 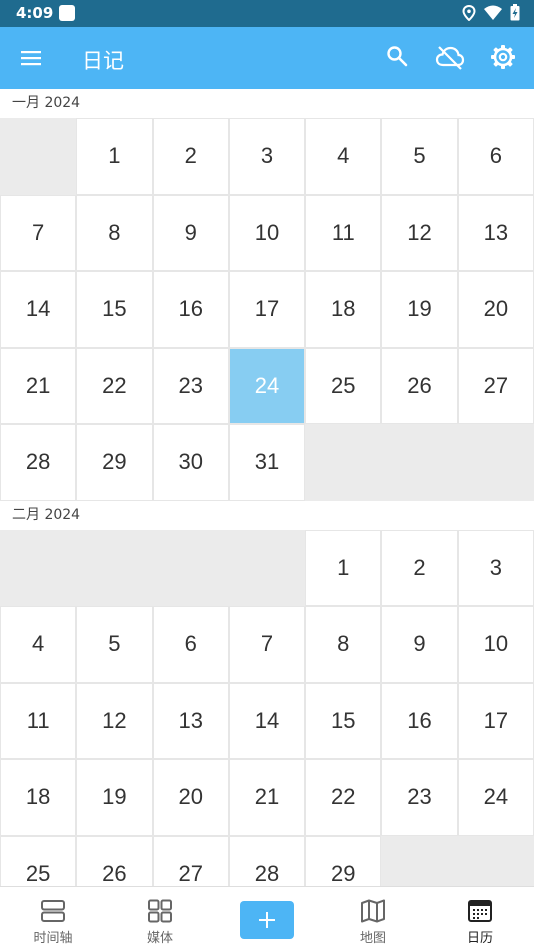 What do you see at coordinates (190, 462) in the screenshot?
I see `day-cell: 30` at bounding box center [190, 462].